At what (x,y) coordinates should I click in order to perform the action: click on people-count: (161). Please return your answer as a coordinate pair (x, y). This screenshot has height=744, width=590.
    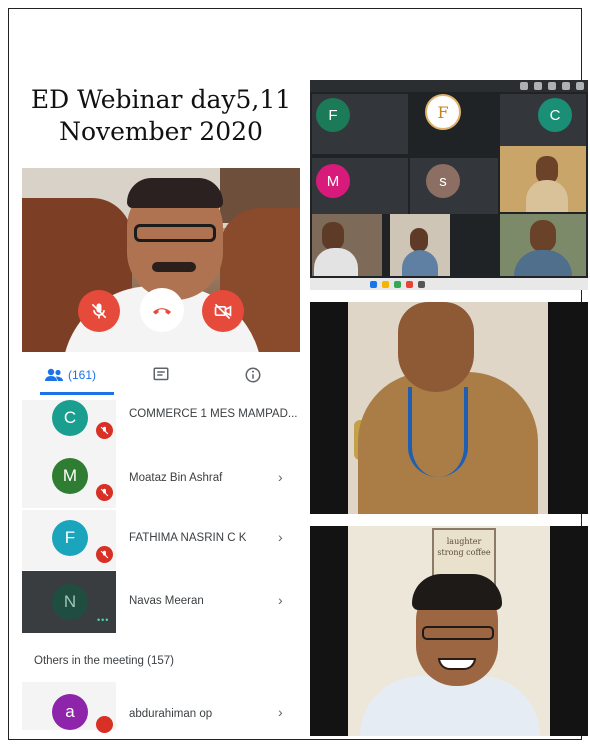
    Looking at the image, I should click on (82, 375).